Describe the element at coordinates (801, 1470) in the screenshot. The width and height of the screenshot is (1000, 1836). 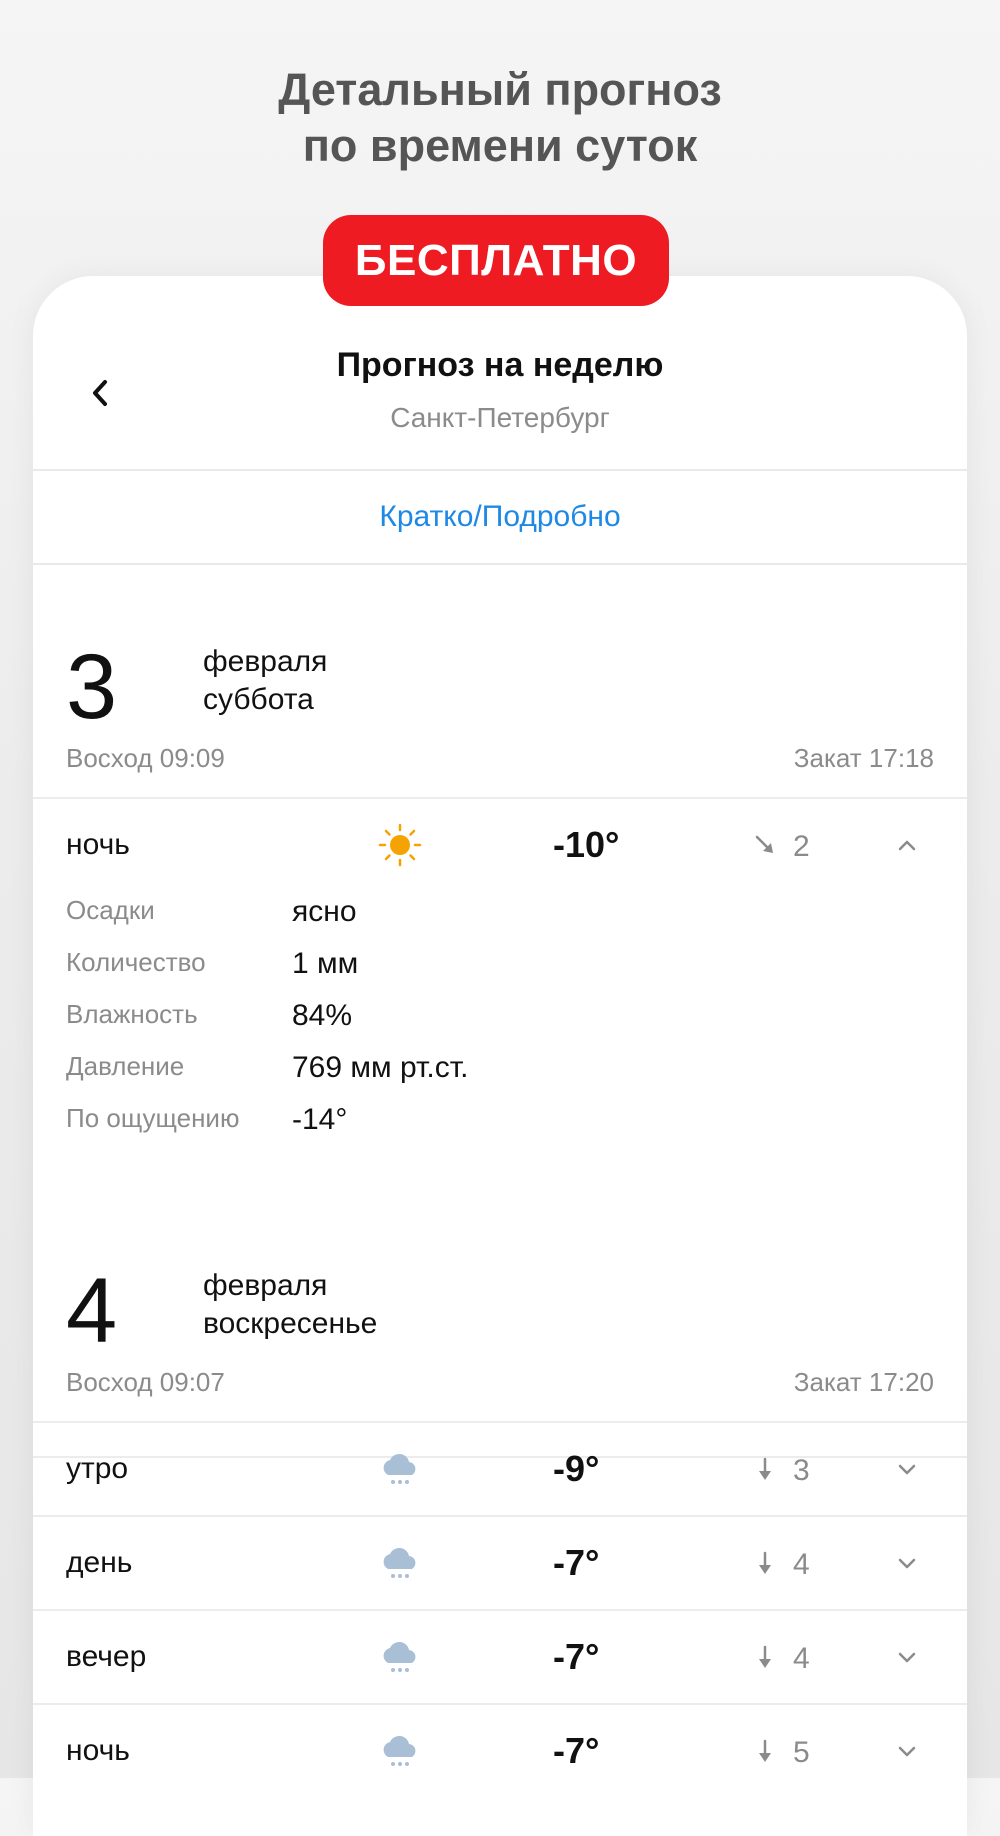
I see `wind-speed: 3` at that location.